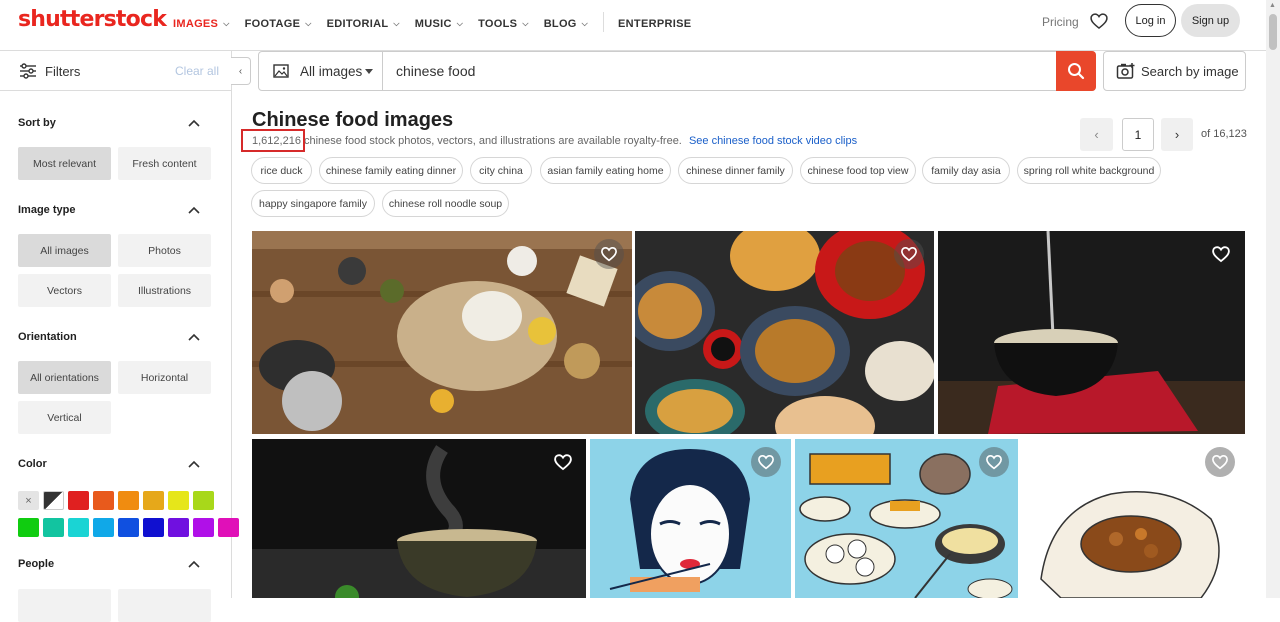  I want to click on tag-chip: chinese roll noodle soup, so click(445, 203).